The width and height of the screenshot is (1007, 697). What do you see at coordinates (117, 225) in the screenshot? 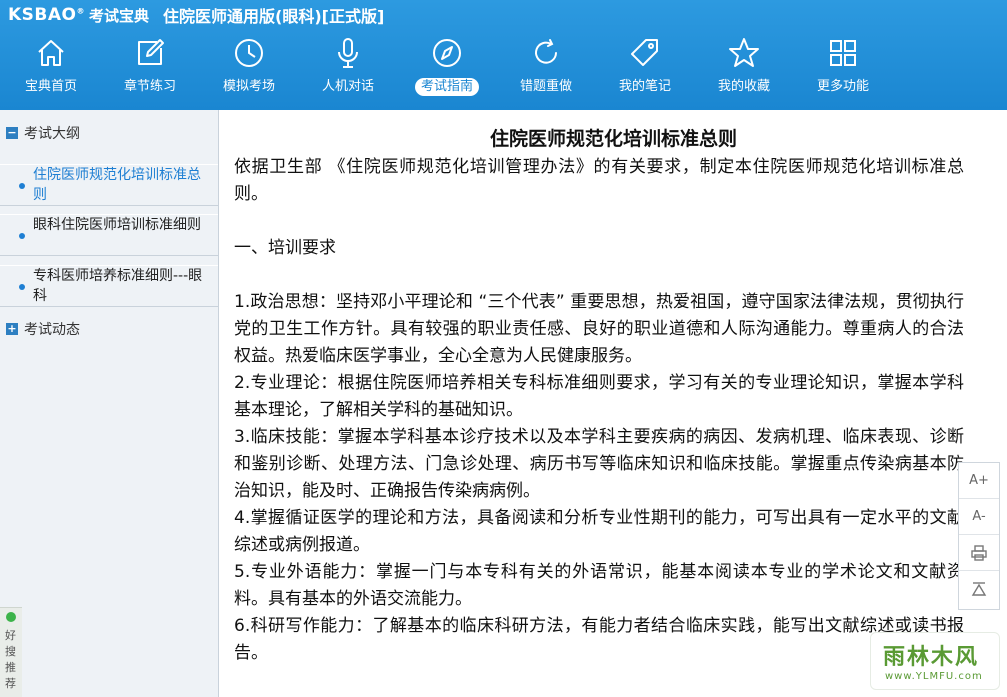
I see `sidebar-item-label: 眼科住院医师培训标准细则` at bounding box center [117, 225].